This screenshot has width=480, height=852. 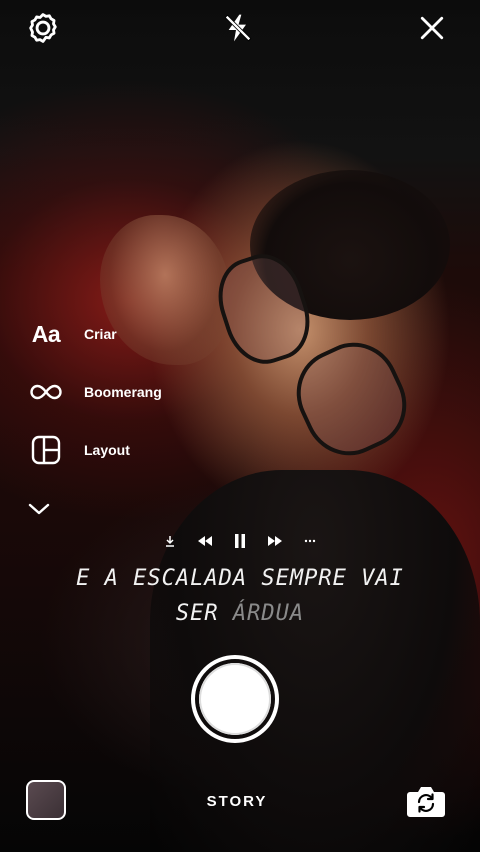 I want to click on lyric-line-2: SER ÁRDUA, so click(x=240, y=613).